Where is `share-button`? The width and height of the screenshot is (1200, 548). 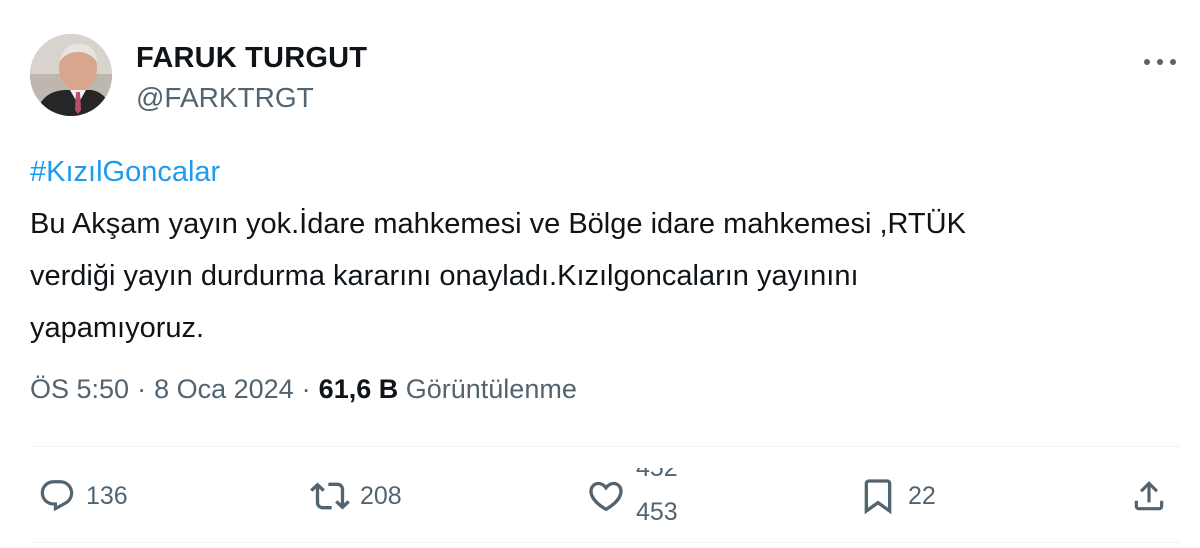
share-button is located at coordinates (1149, 496).